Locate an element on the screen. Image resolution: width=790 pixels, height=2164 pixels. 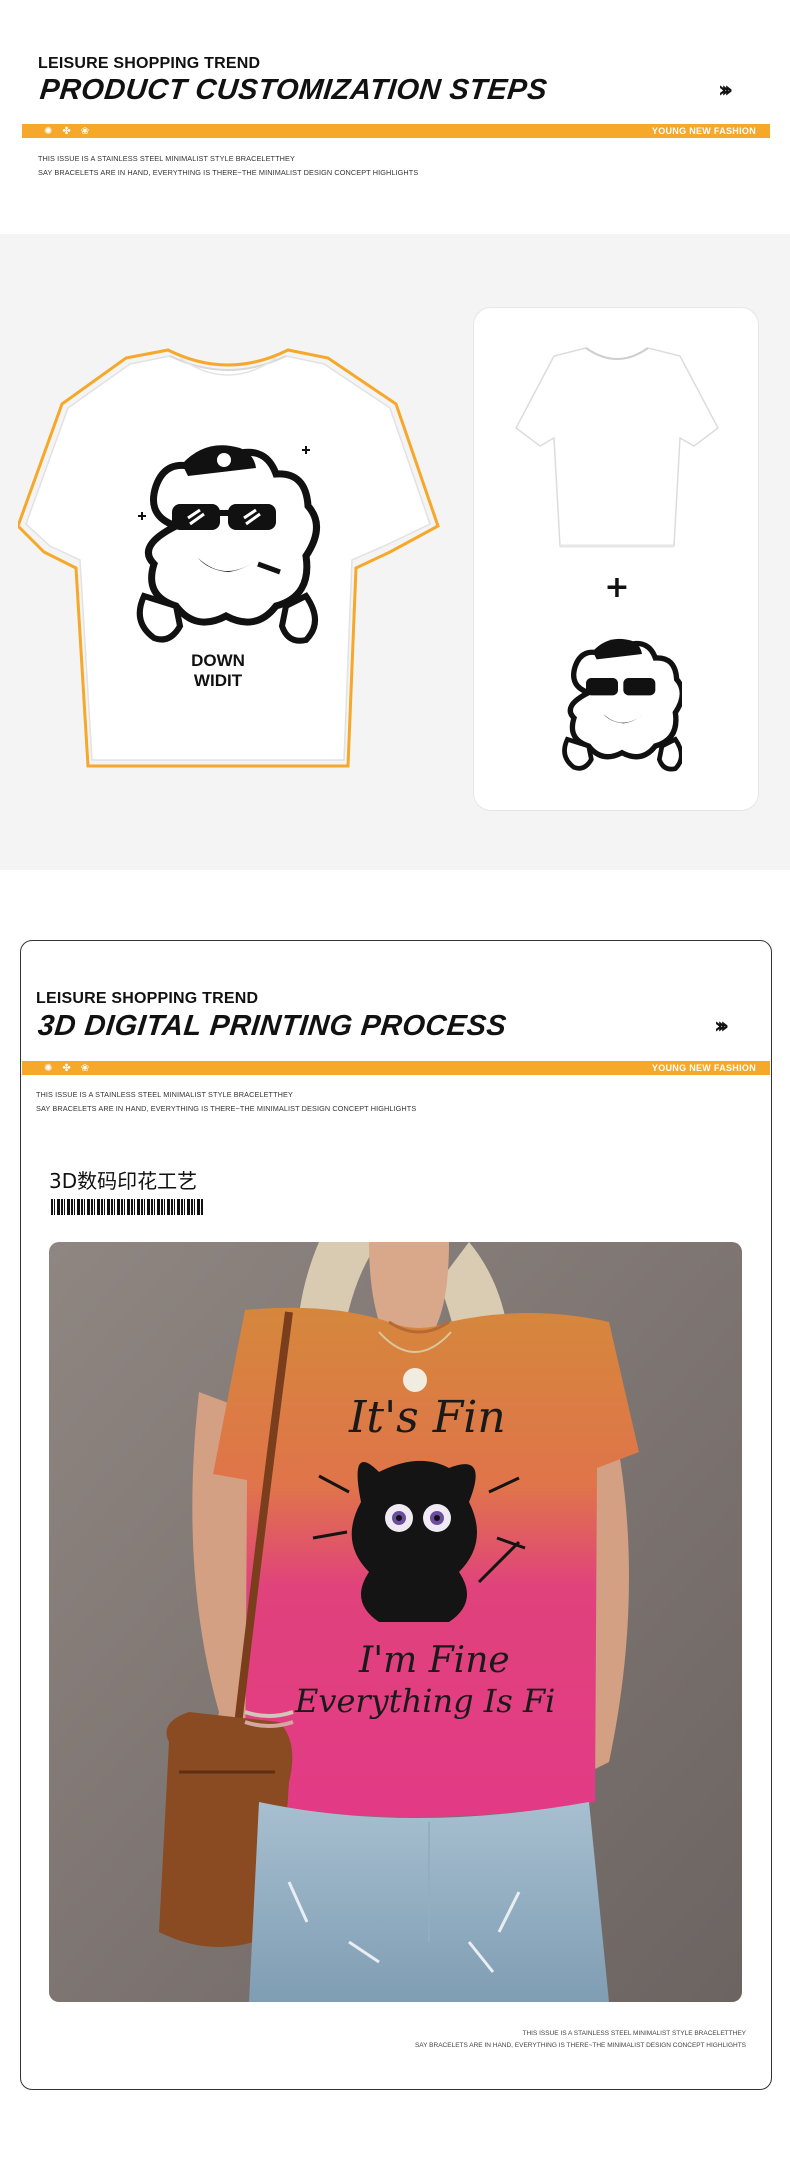
process-title: 3D数码印花工艺 is located at coordinates (123, 1181).